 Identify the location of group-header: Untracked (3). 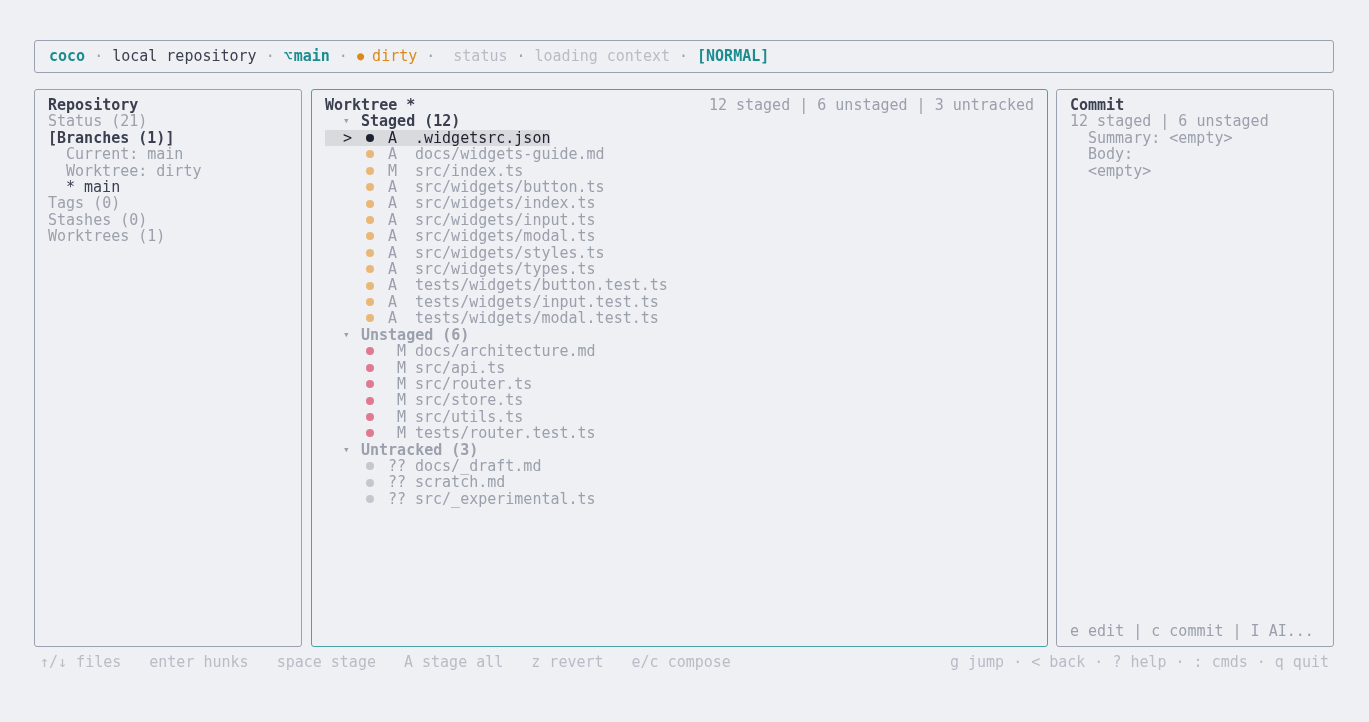
(420, 449).